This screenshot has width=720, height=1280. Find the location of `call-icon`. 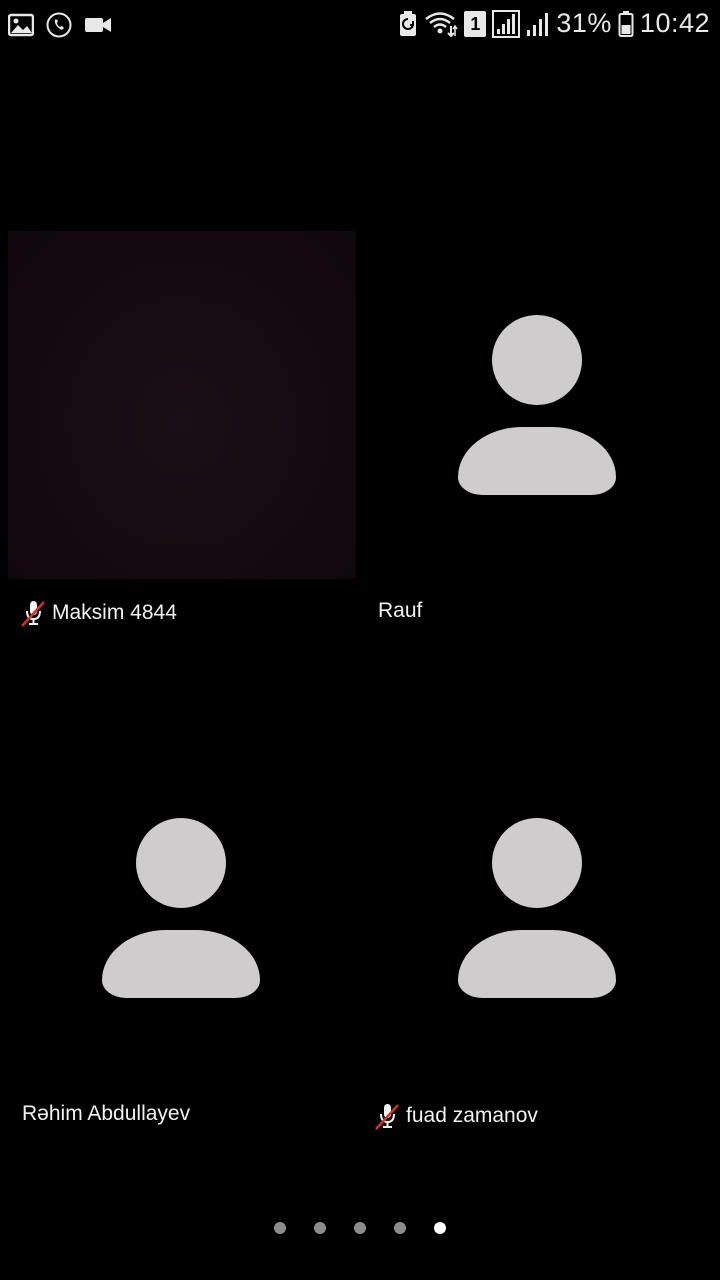

call-icon is located at coordinates (59, 25).